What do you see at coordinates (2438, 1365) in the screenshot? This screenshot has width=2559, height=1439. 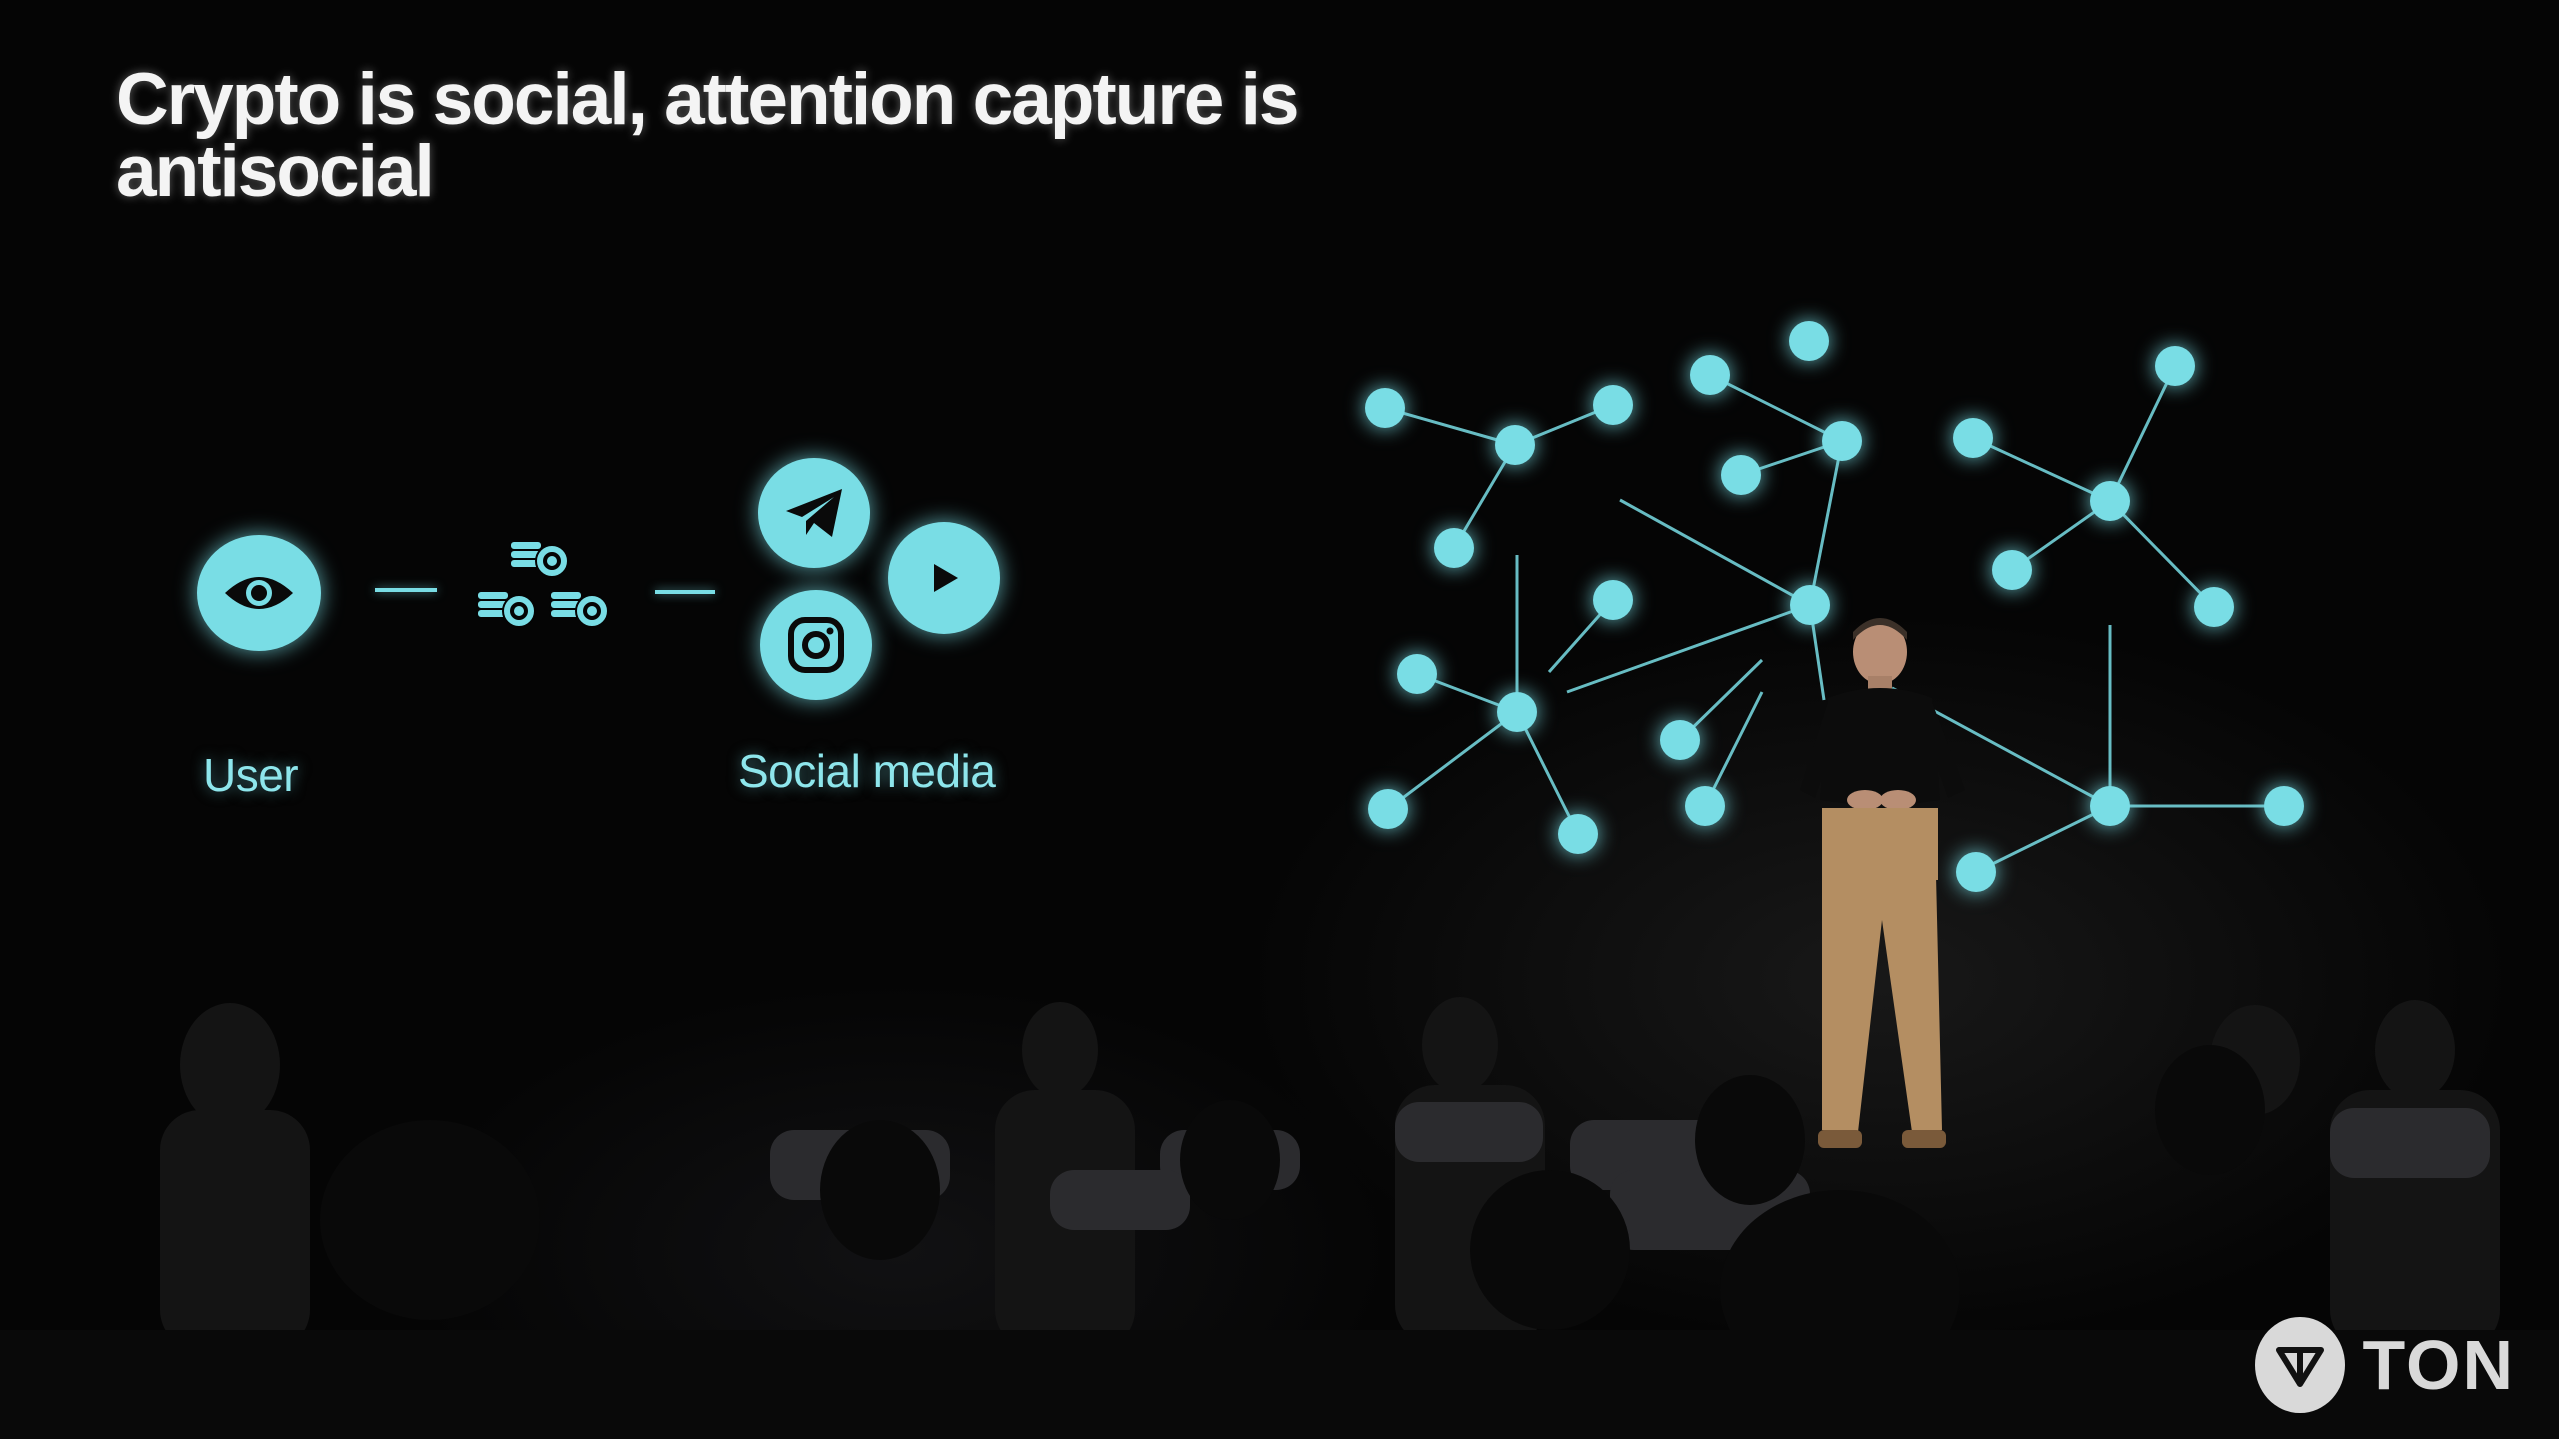 I see `ton-logo-text: TON` at bounding box center [2438, 1365].